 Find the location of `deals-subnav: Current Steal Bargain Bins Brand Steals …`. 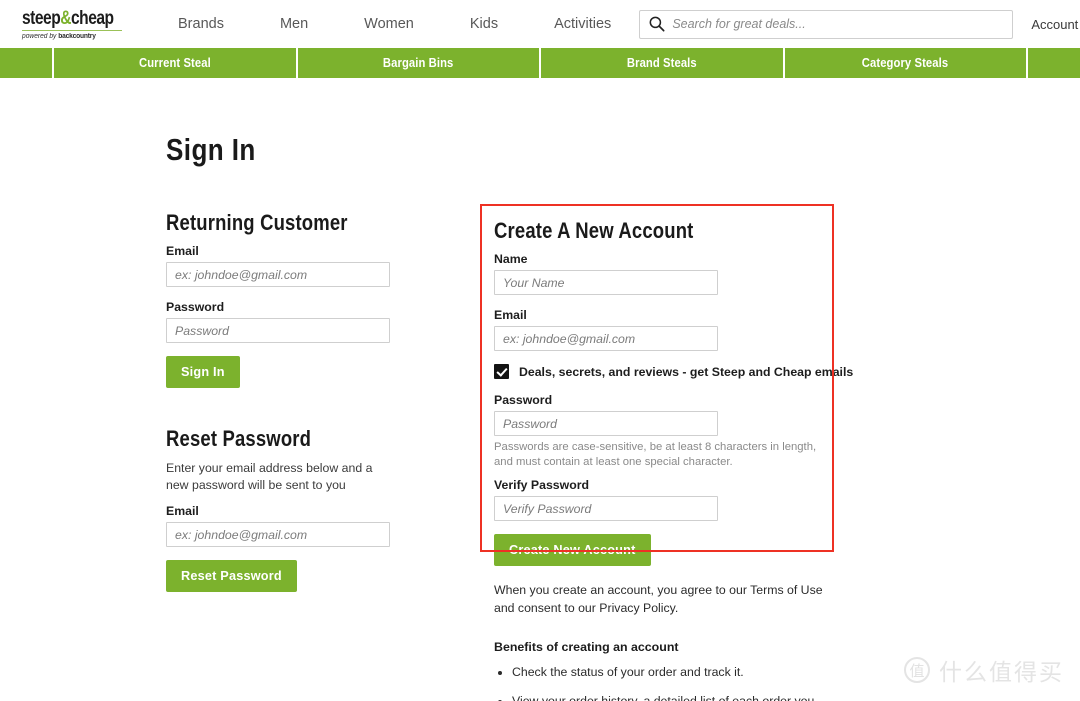

deals-subnav: Current Steal Bargain Bins Brand Steals … is located at coordinates (540, 63).